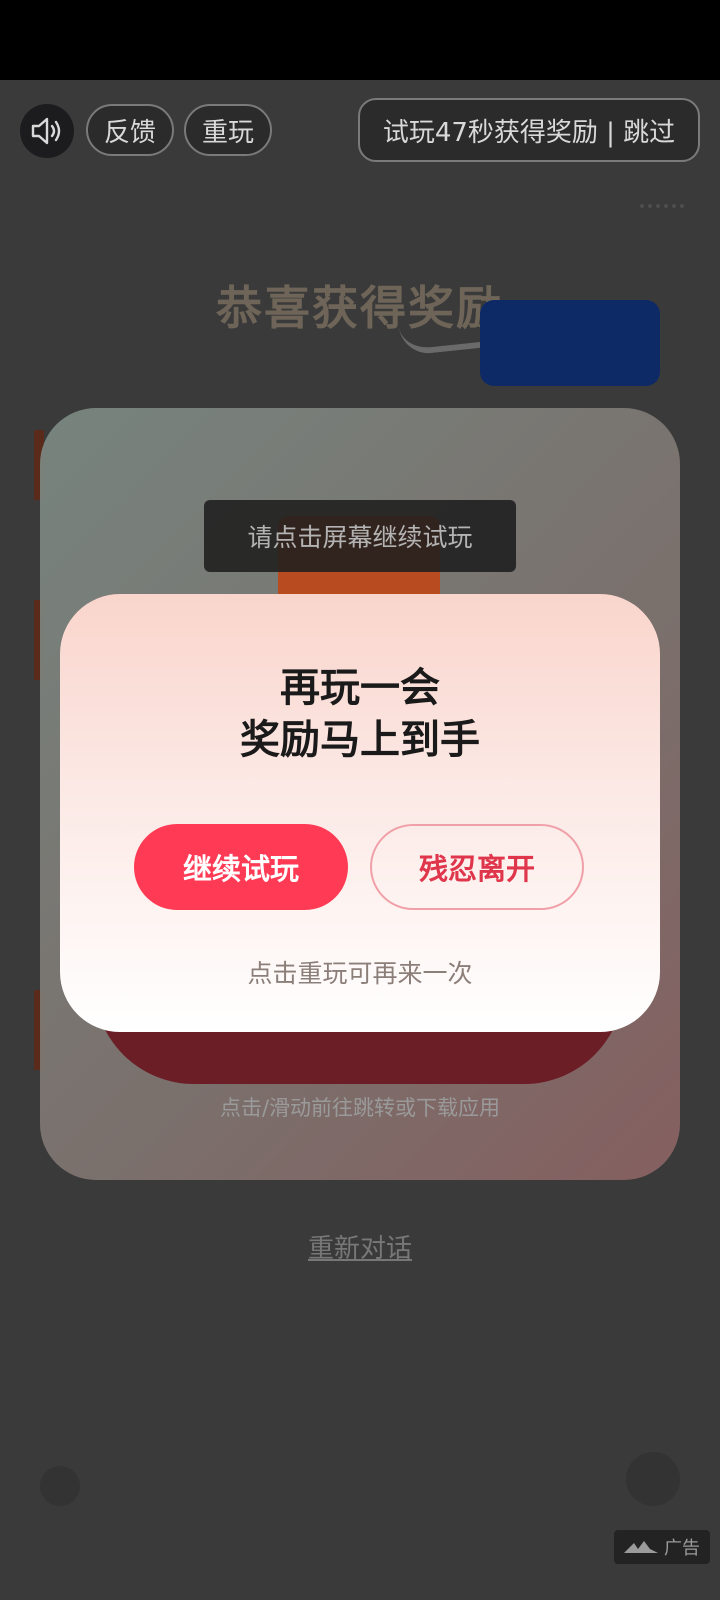 The image size is (720, 1600). I want to click on status-bar, so click(360, 40).